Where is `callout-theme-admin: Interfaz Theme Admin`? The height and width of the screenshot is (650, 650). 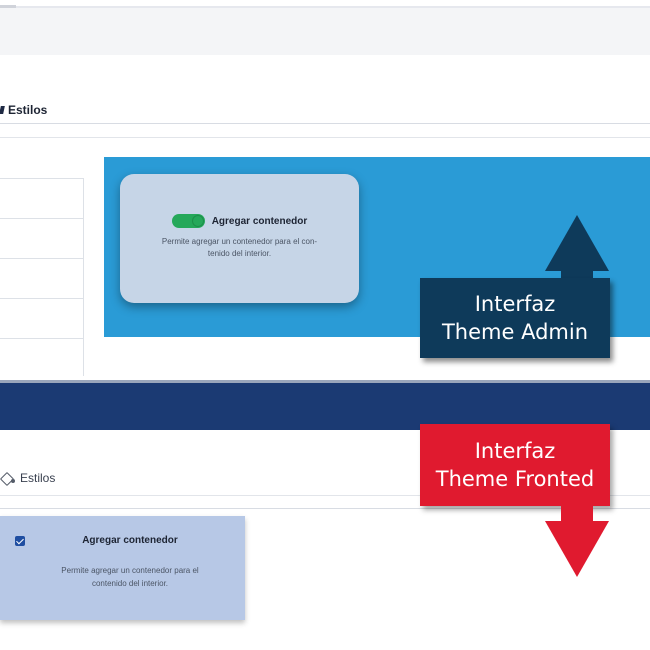 callout-theme-admin: Interfaz Theme Admin is located at coordinates (515, 318).